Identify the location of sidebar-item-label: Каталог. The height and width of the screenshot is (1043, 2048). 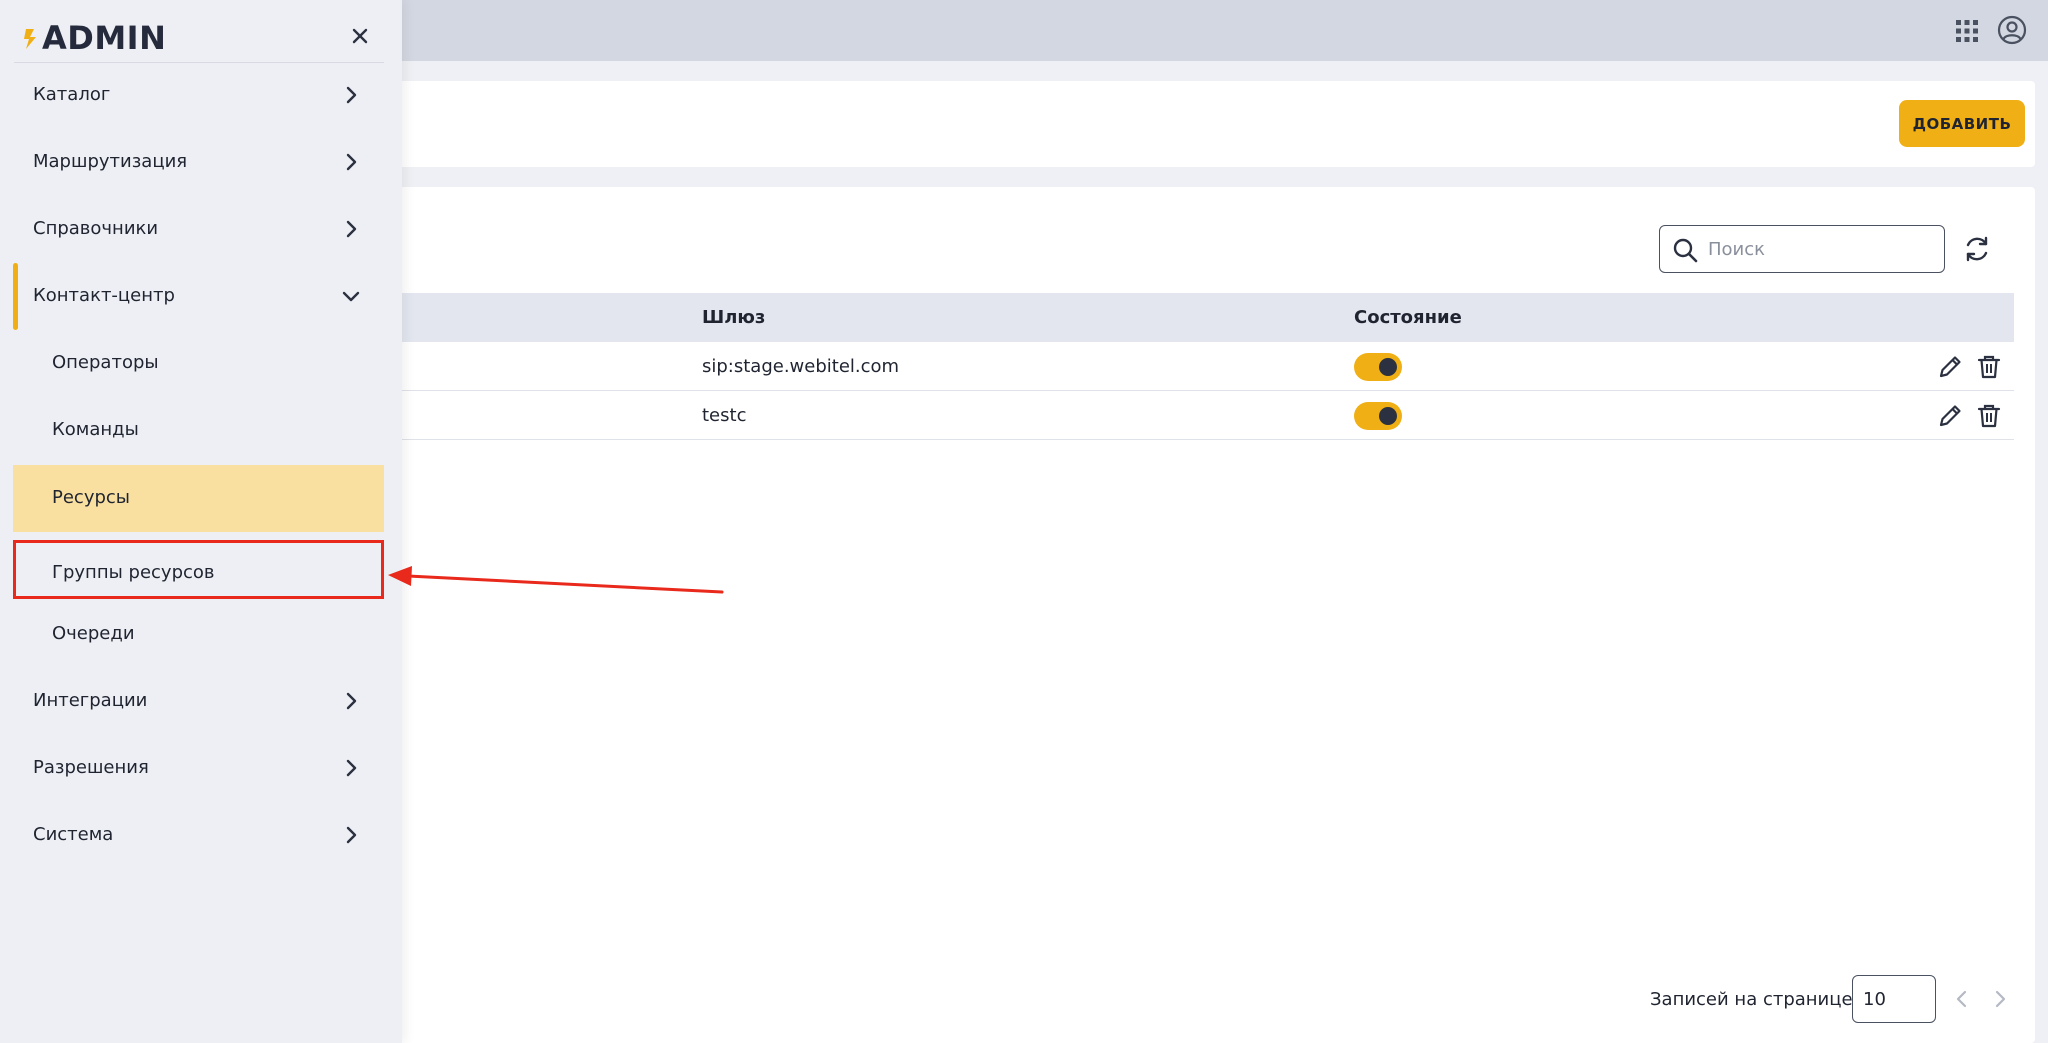
(72, 94).